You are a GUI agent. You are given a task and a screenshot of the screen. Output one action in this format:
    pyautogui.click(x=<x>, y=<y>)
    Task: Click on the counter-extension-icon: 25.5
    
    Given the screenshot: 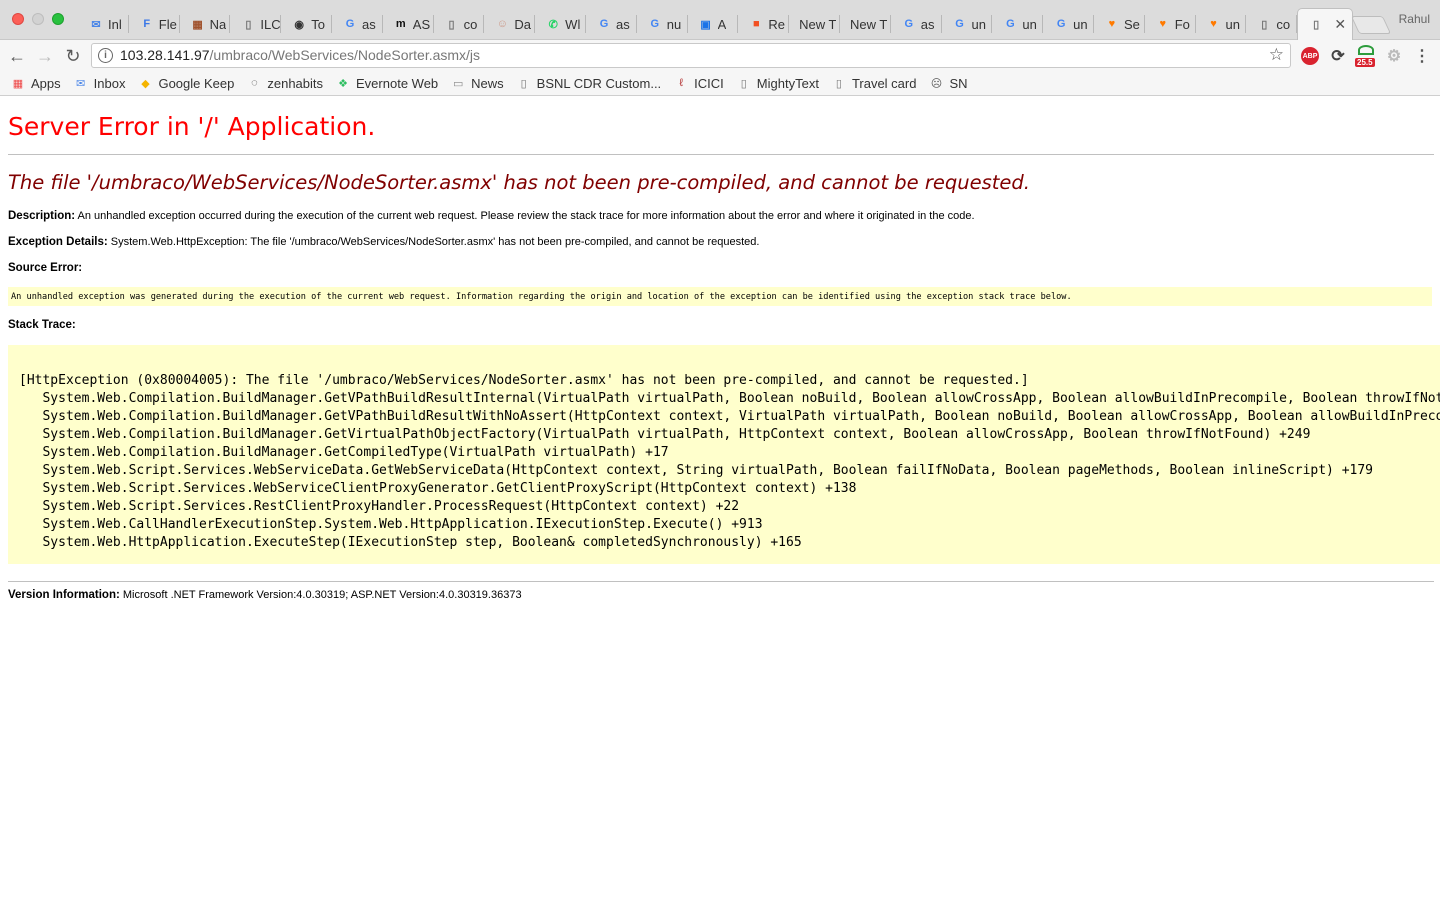 What is the action you would take?
    pyautogui.click(x=1367, y=56)
    